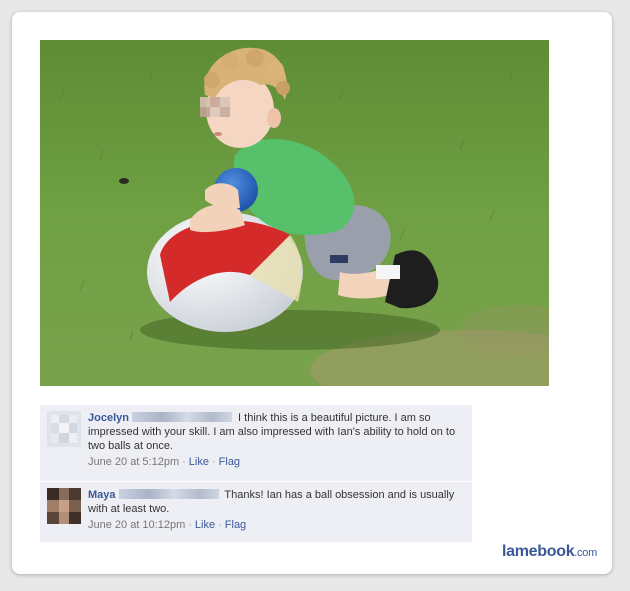 The width and height of the screenshot is (630, 591). What do you see at coordinates (102, 495) in the screenshot?
I see `comment-author: Maya` at bounding box center [102, 495].